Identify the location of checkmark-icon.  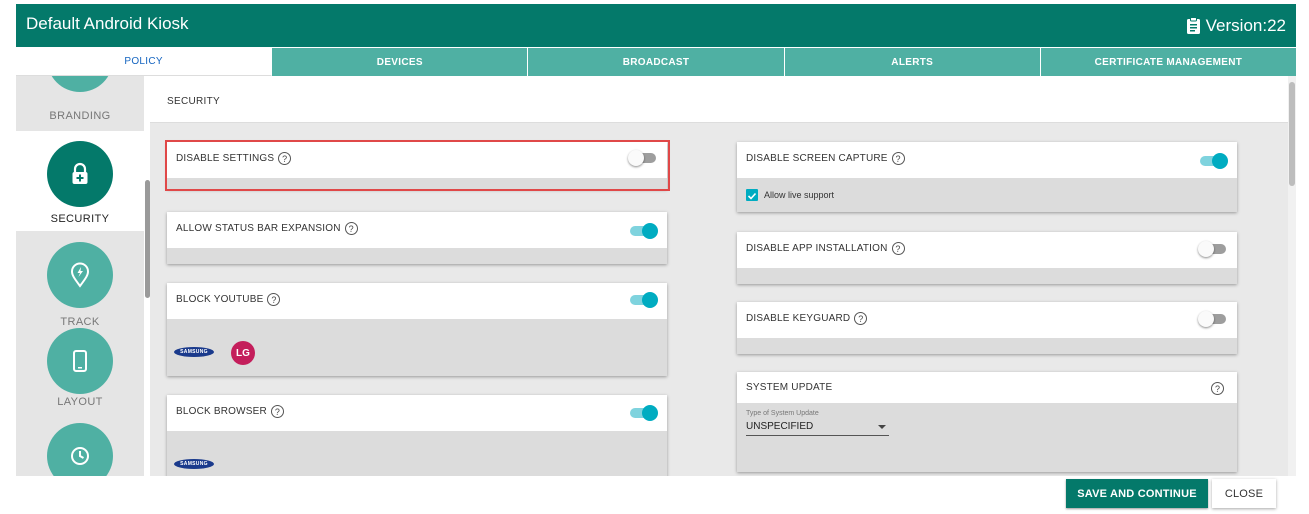
(752, 196).